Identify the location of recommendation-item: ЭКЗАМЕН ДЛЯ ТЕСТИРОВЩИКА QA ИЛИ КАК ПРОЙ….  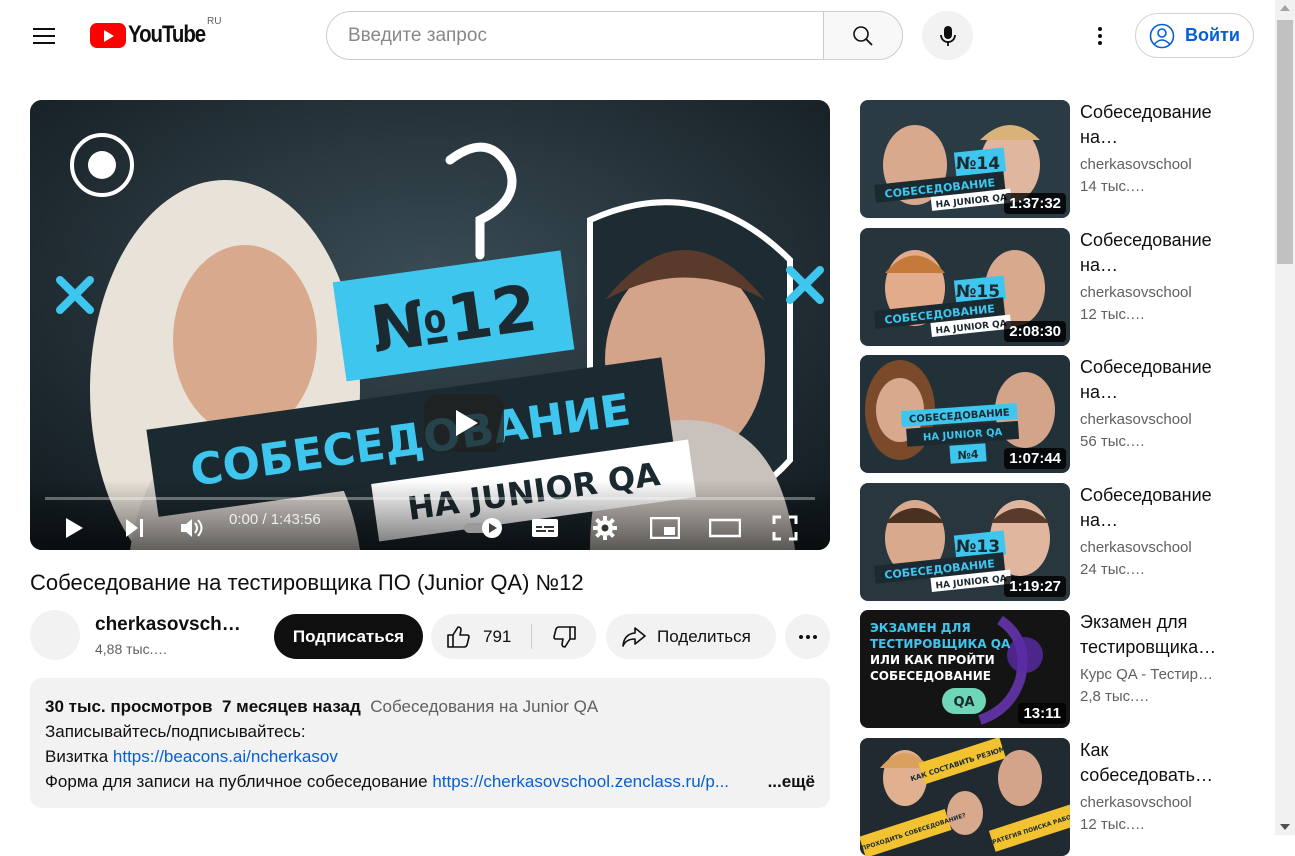
(1060, 669).